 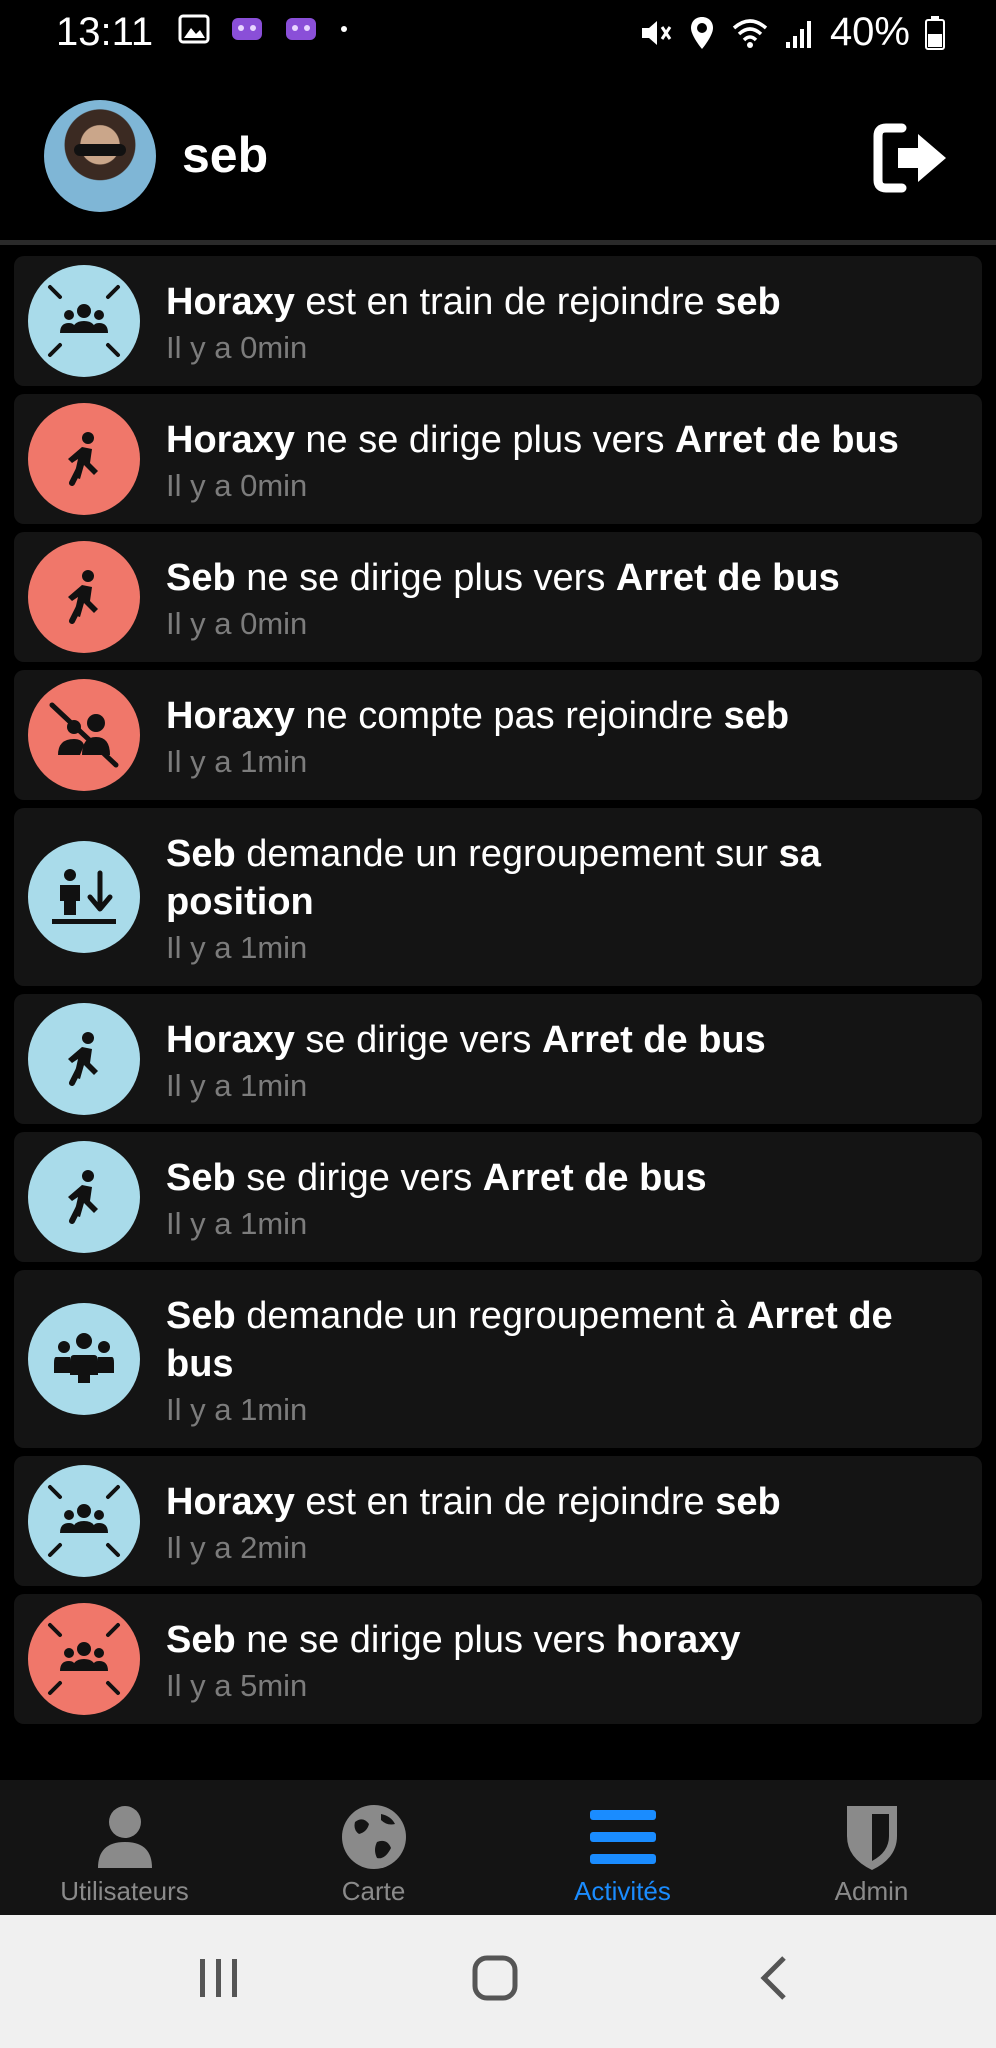 I want to click on activity-message: Seb ne se dirige plus vers horaxy, so click(x=564, y=1640).